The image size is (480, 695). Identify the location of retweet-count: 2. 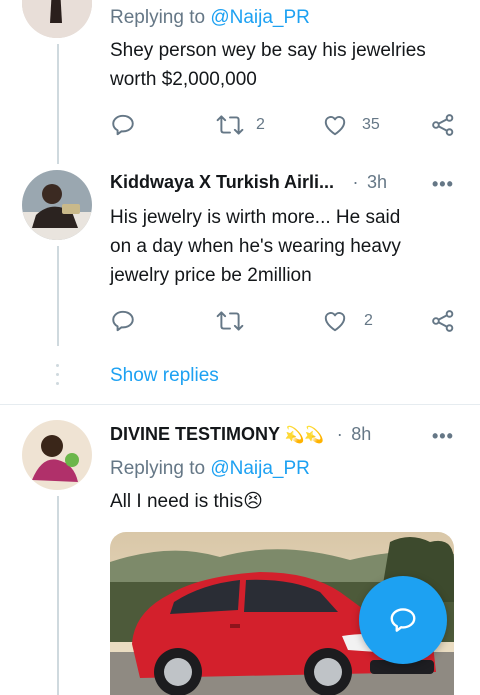
(260, 124).